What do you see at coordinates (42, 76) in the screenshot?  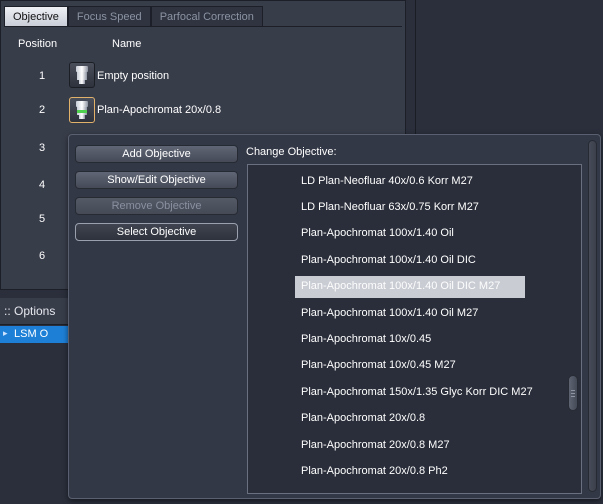 I see `position-number: 1` at bounding box center [42, 76].